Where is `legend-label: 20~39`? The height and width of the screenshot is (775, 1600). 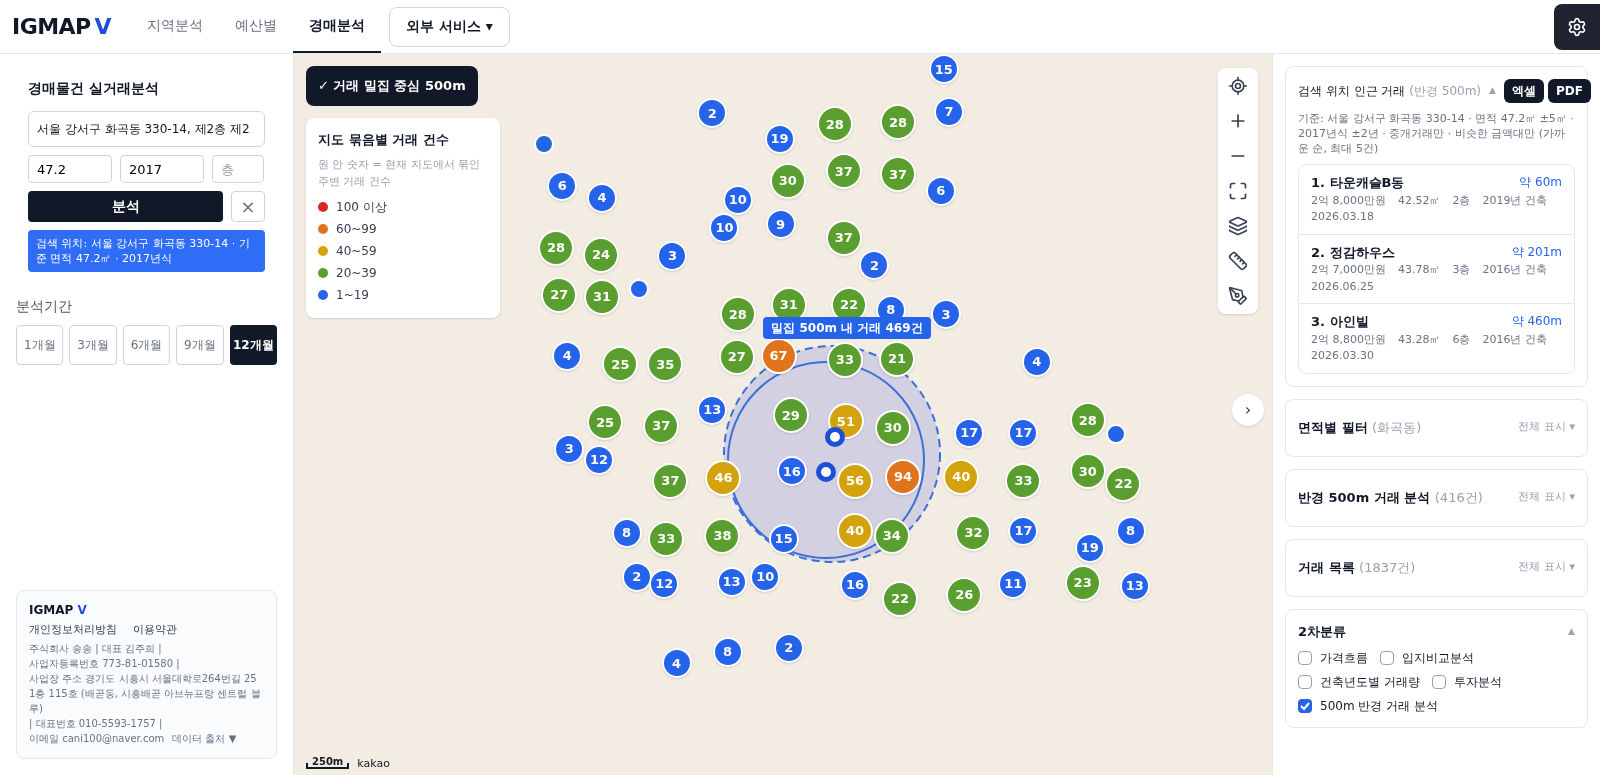
legend-label: 20~39 is located at coordinates (356, 273).